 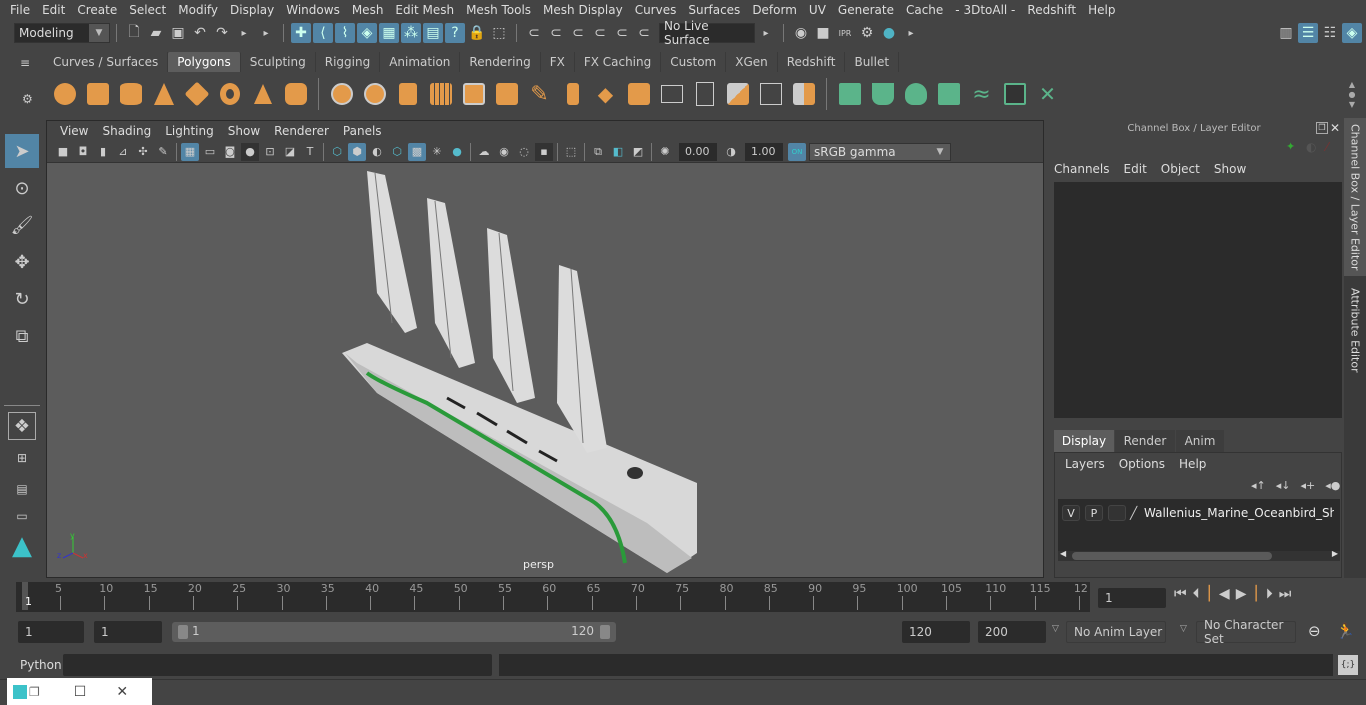 What do you see at coordinates (867, 33) in the screenshot?
I see `render-settings-icon: ⚙` at bounding box center [867, 33].